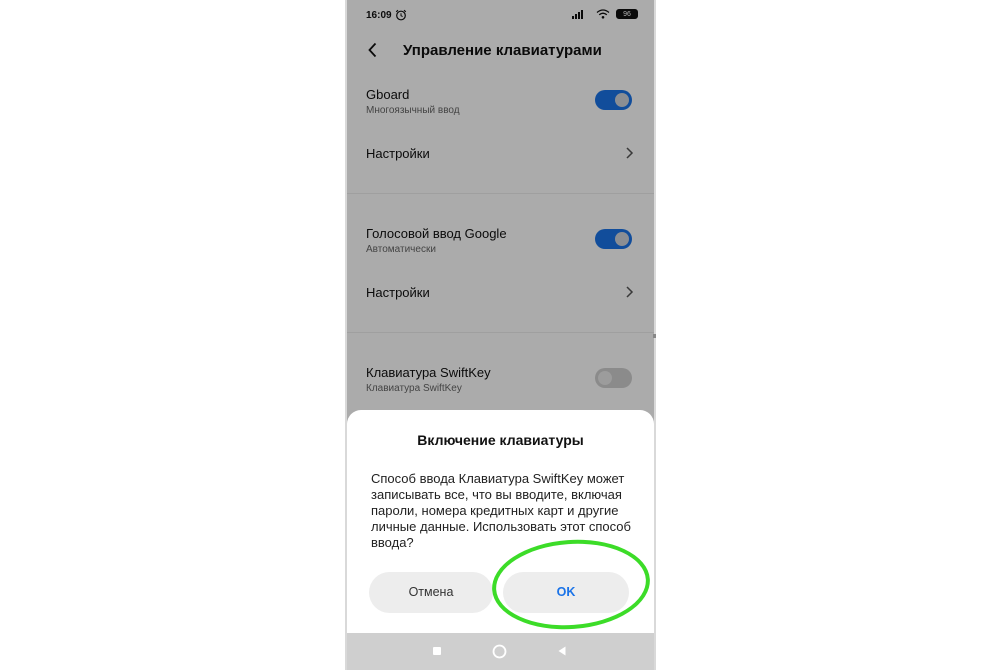 This screenshot has width=1000, height=670. I want to click on system-nav-bar, so click(500, 651).